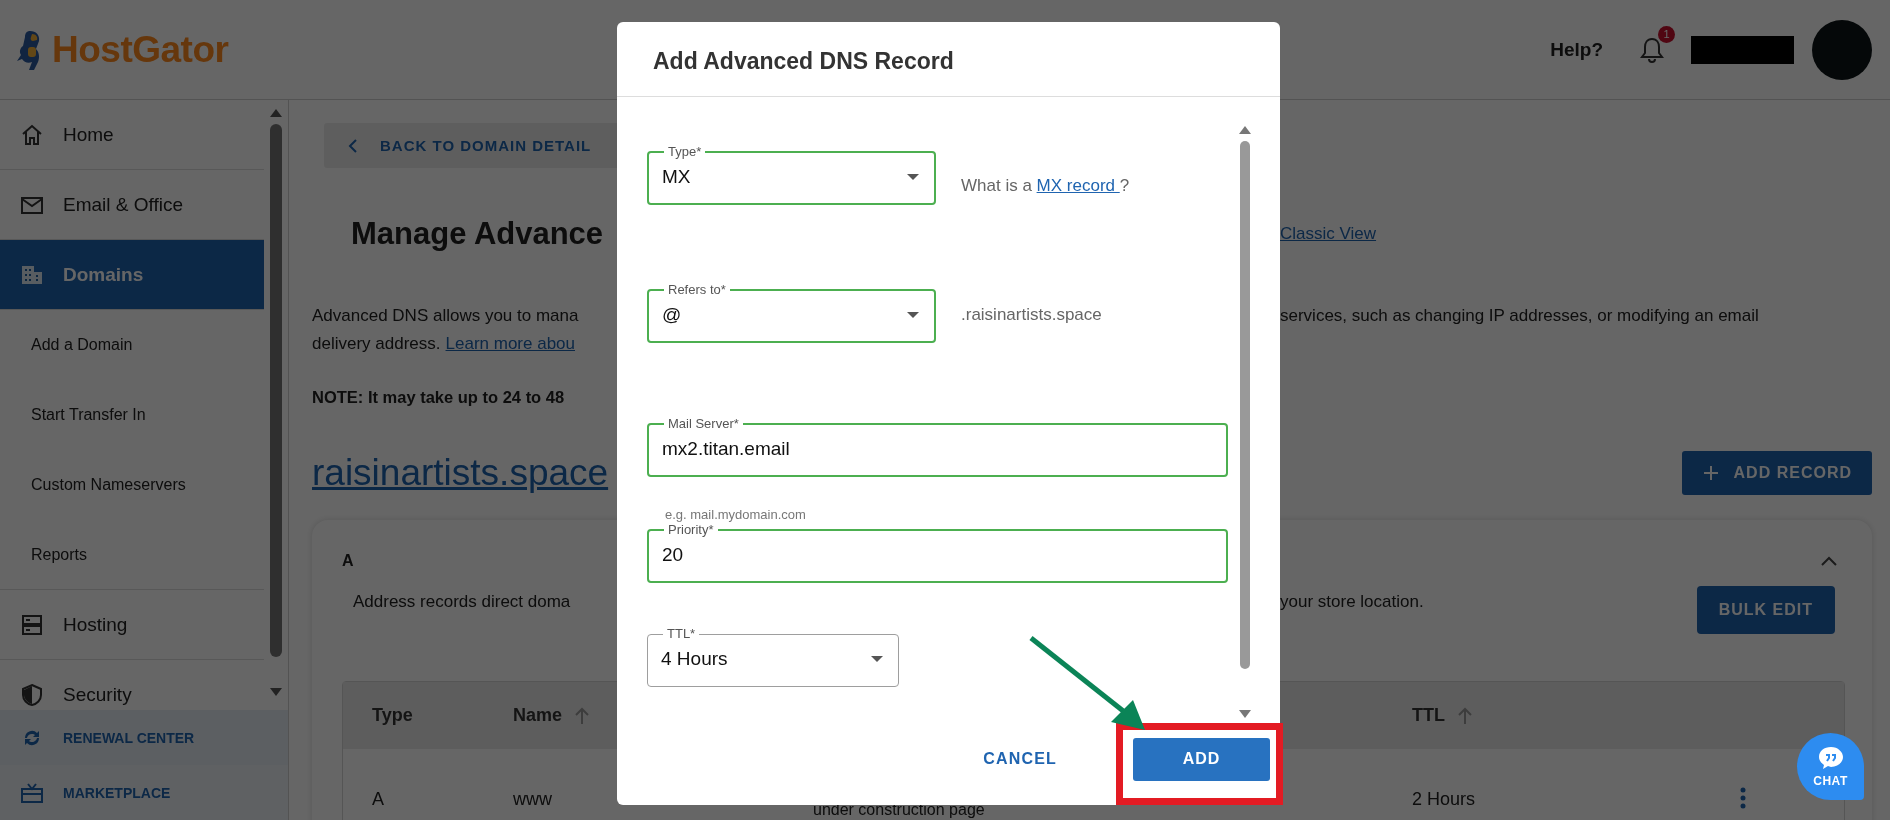 The width and height of the screenshot is (1890, 820). Describe the element at coordinates (132, 485) in the screenshot. I see `sidebar-item: Custom Nameservers` at that location.